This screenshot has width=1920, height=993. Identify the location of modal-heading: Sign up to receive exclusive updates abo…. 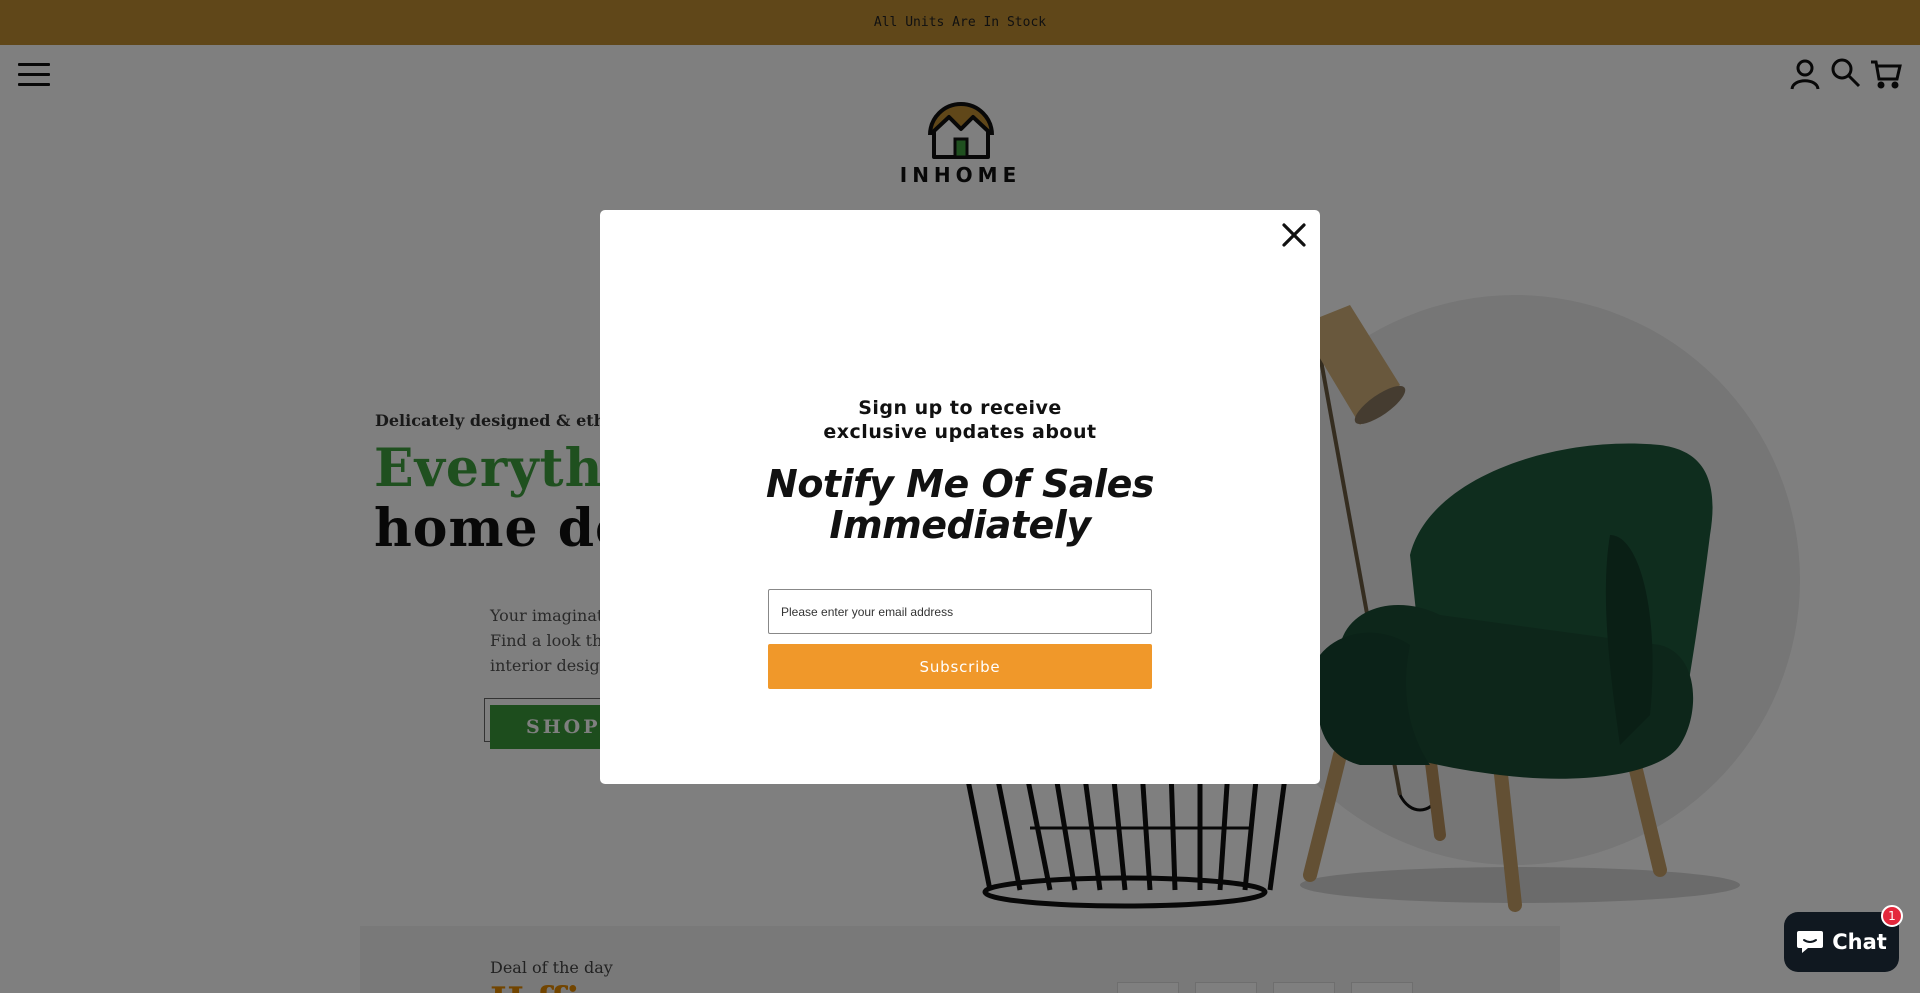
(960, 420).